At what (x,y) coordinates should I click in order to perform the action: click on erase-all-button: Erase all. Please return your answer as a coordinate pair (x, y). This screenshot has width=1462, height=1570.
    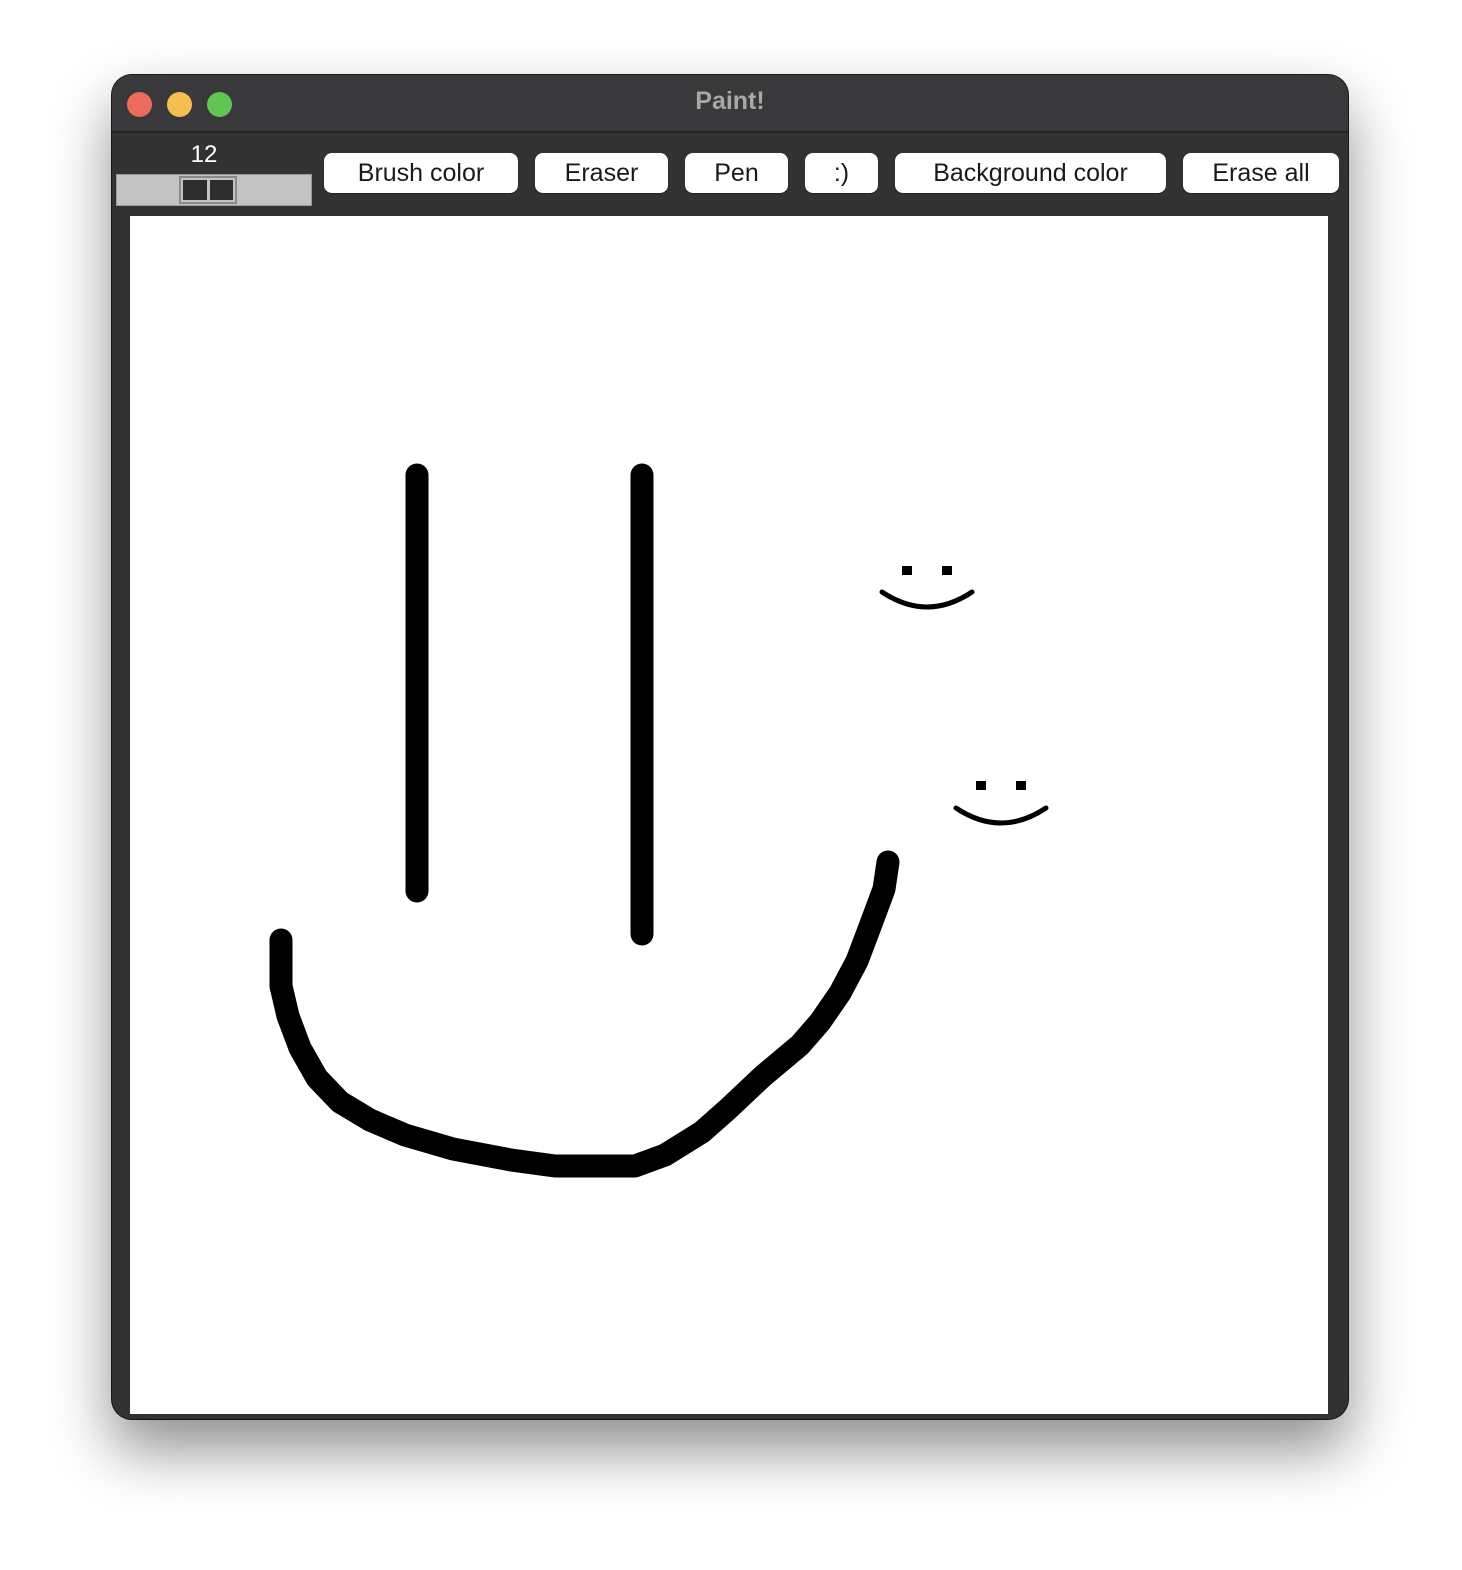
    Looking at the image, I should click on (1261, 173).